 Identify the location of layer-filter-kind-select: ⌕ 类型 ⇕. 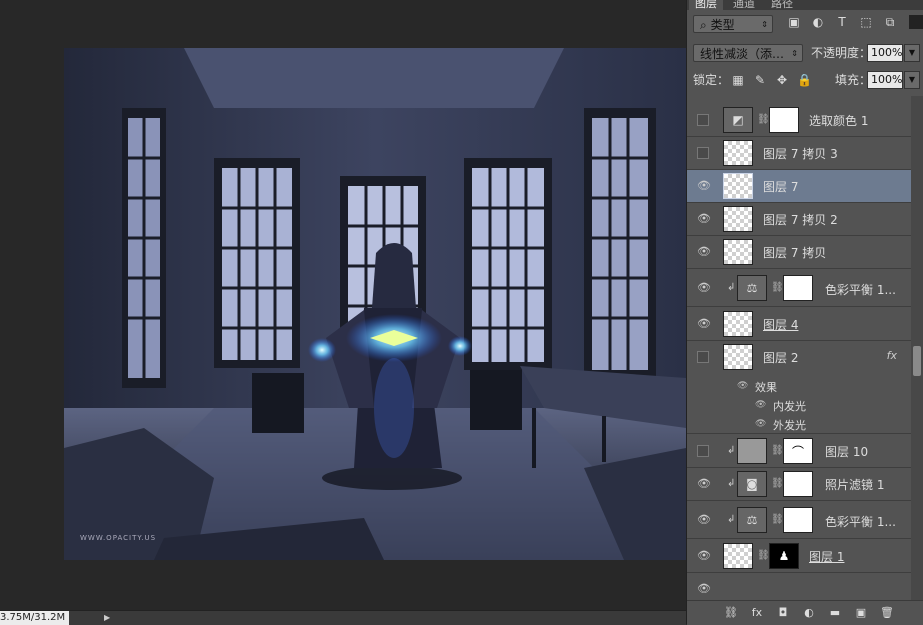
(733, 24).